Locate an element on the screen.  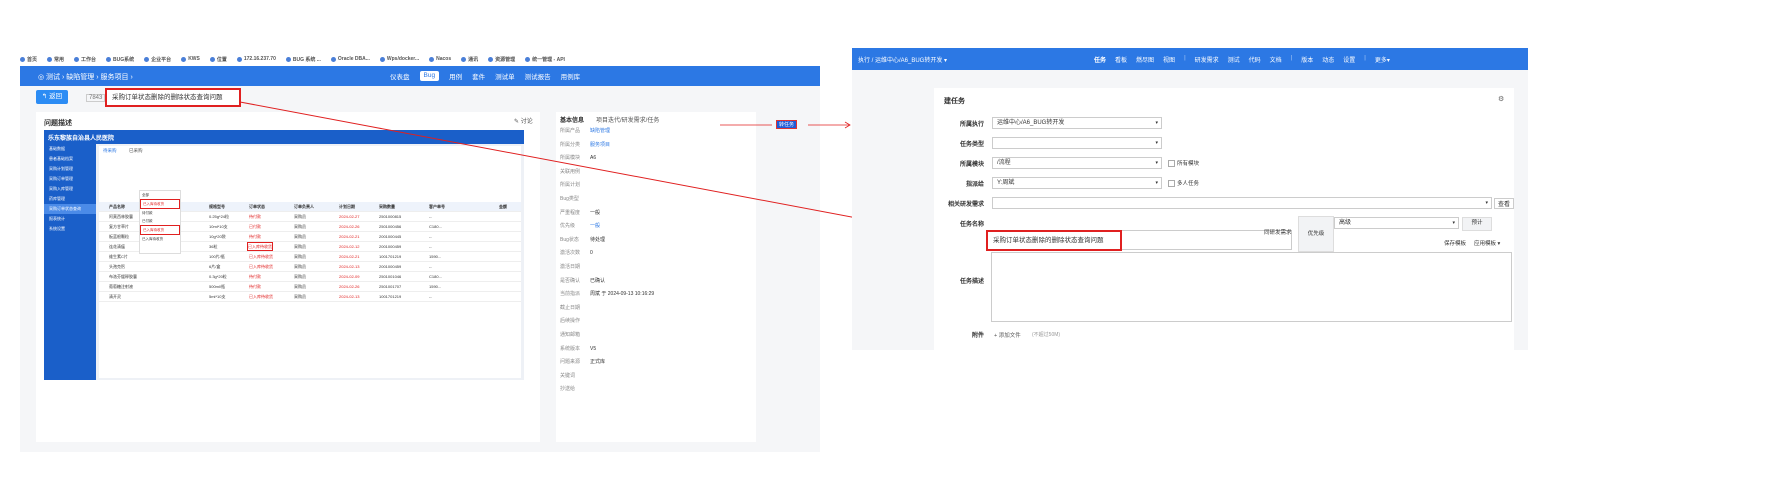
story-label: 相关研发需求 is located at coordinates (965, 205).